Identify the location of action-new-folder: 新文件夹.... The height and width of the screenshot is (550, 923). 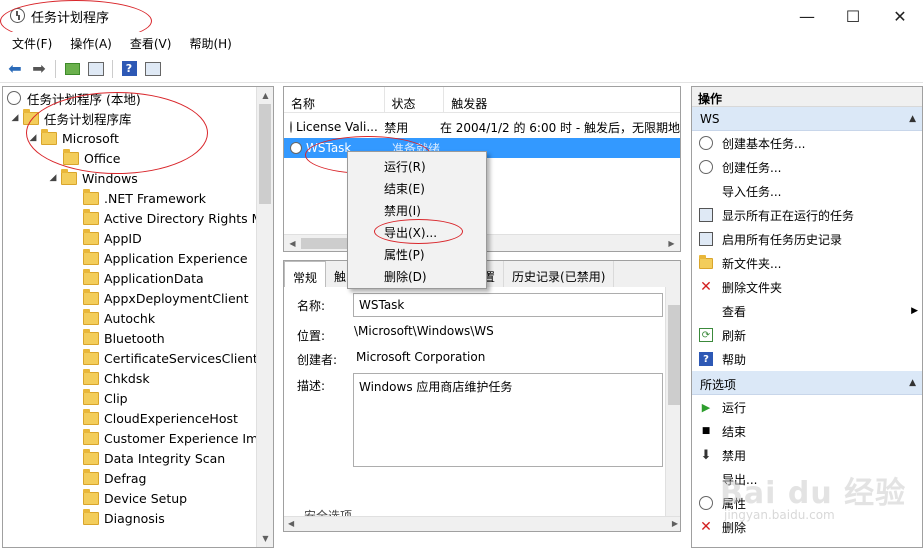
(807, 263).